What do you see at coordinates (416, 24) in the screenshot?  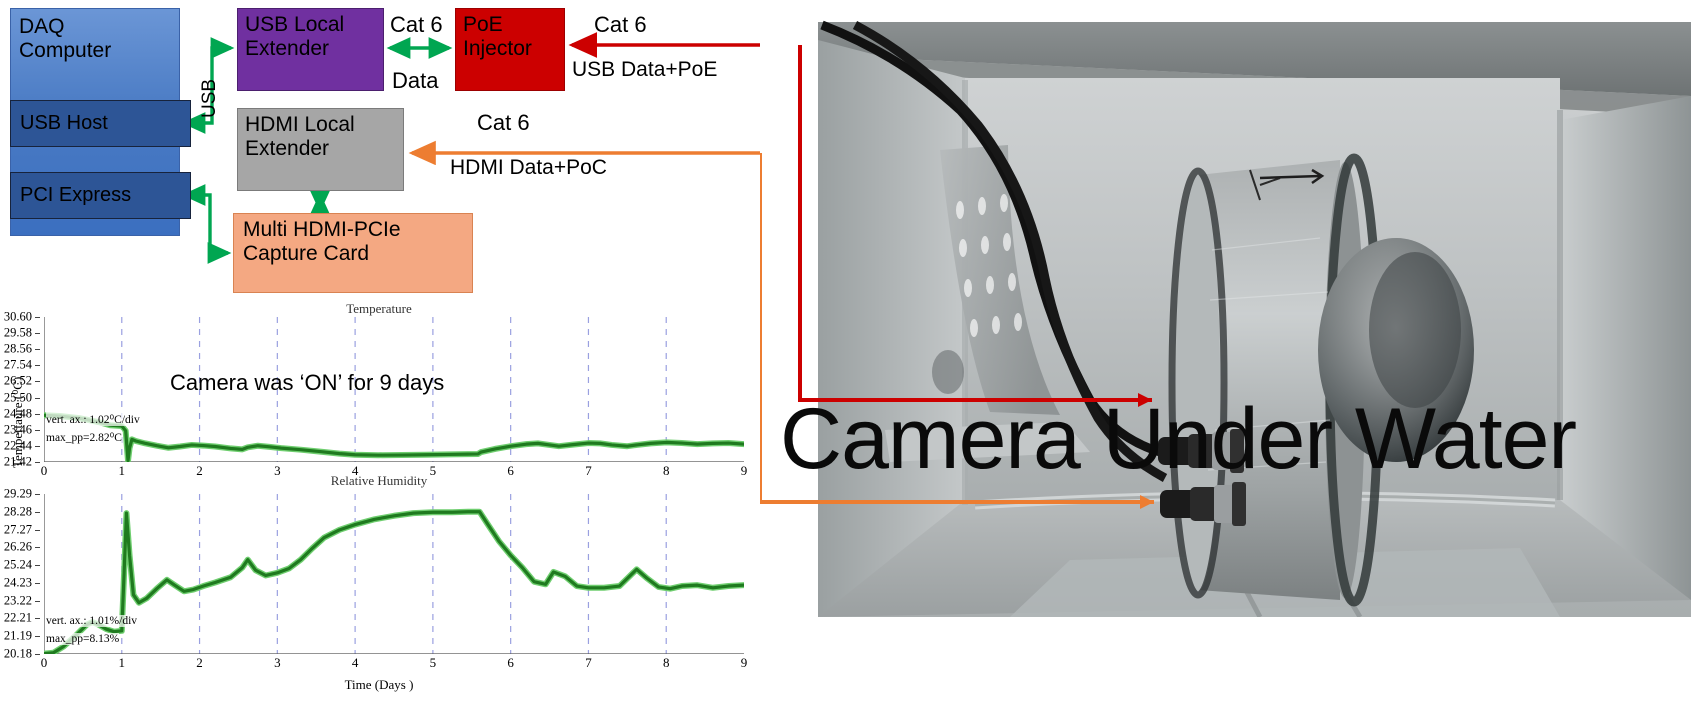 I see `label-cat6-usb-link: Cat 6` at bounding box center [416, 24].